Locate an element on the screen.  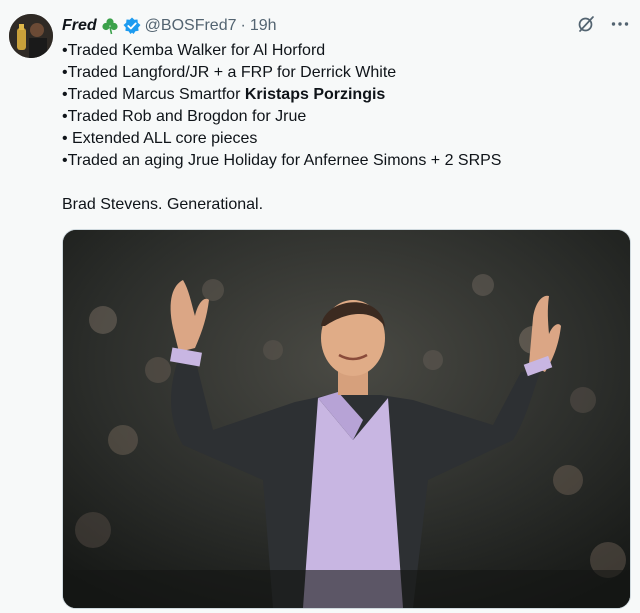
tweet-line: •Traded Rob and Brogdon for Jrue is located at coordinates (184, 116).